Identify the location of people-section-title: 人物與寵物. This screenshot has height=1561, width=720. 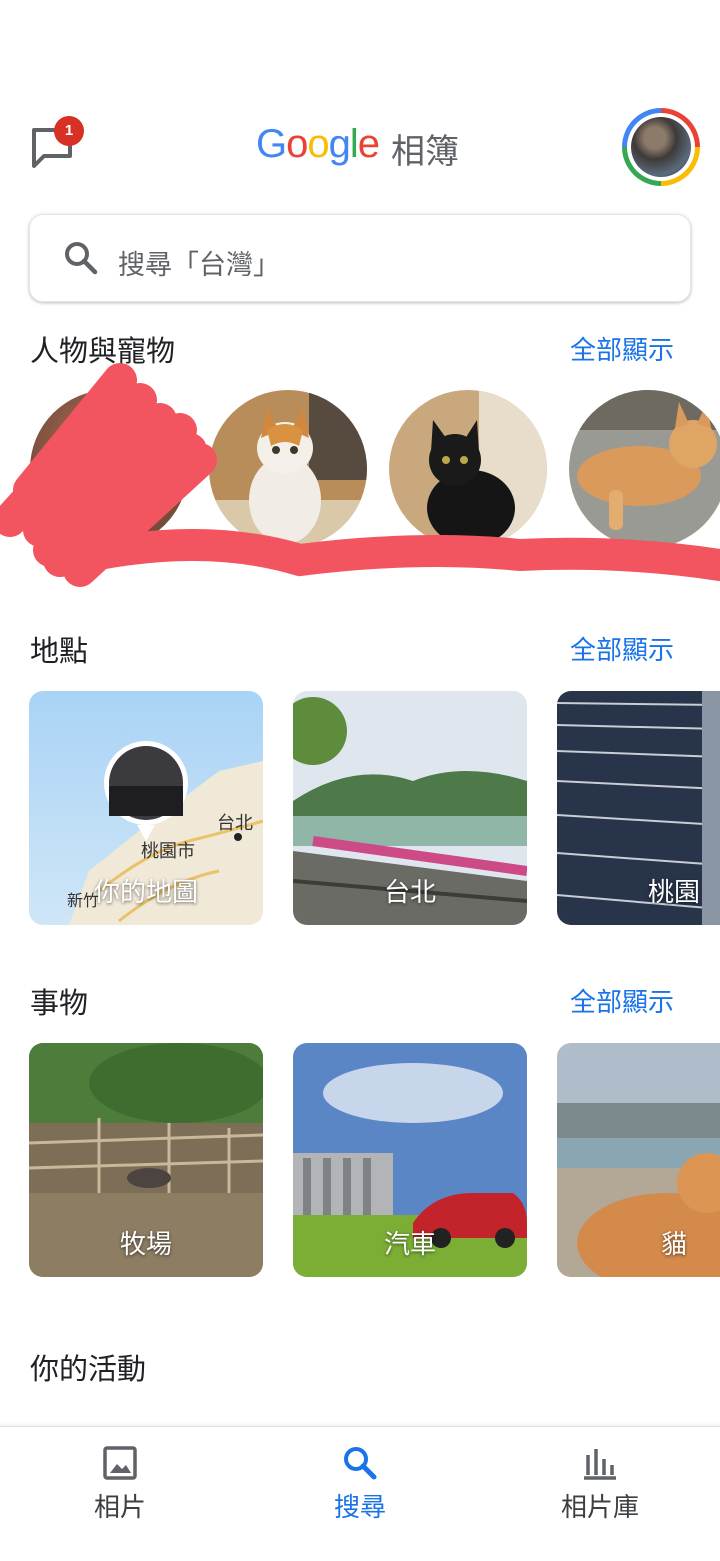
(103, 351).